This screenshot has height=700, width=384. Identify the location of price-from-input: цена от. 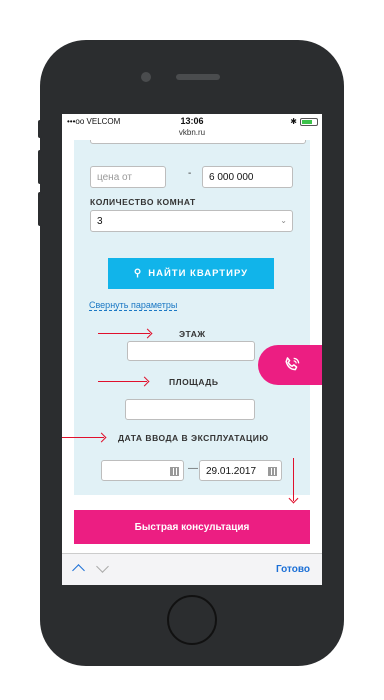
(128, 177).